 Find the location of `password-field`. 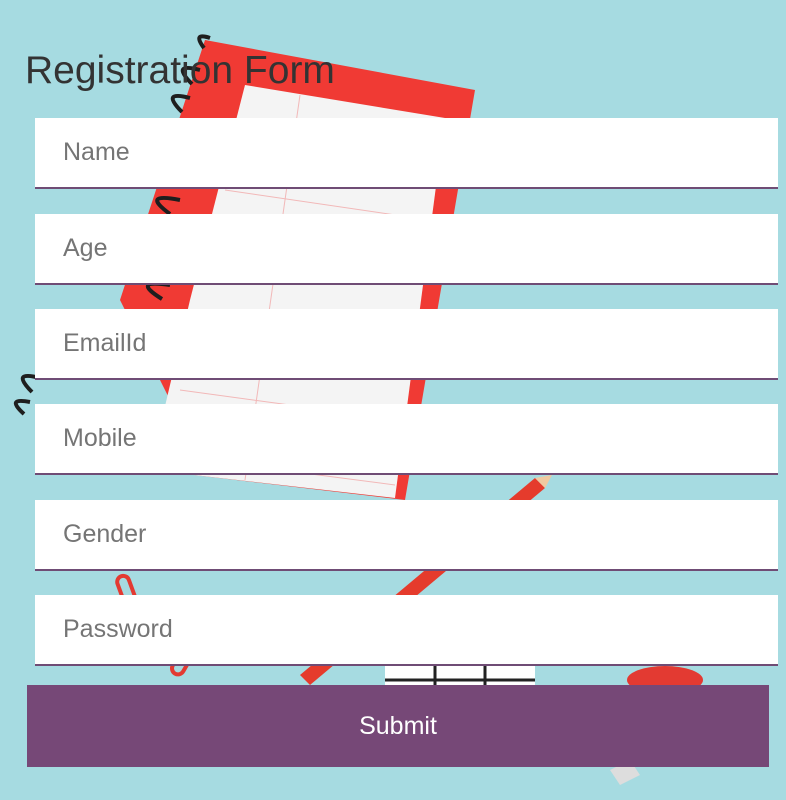

password-field is located at coordinates (406, 630).